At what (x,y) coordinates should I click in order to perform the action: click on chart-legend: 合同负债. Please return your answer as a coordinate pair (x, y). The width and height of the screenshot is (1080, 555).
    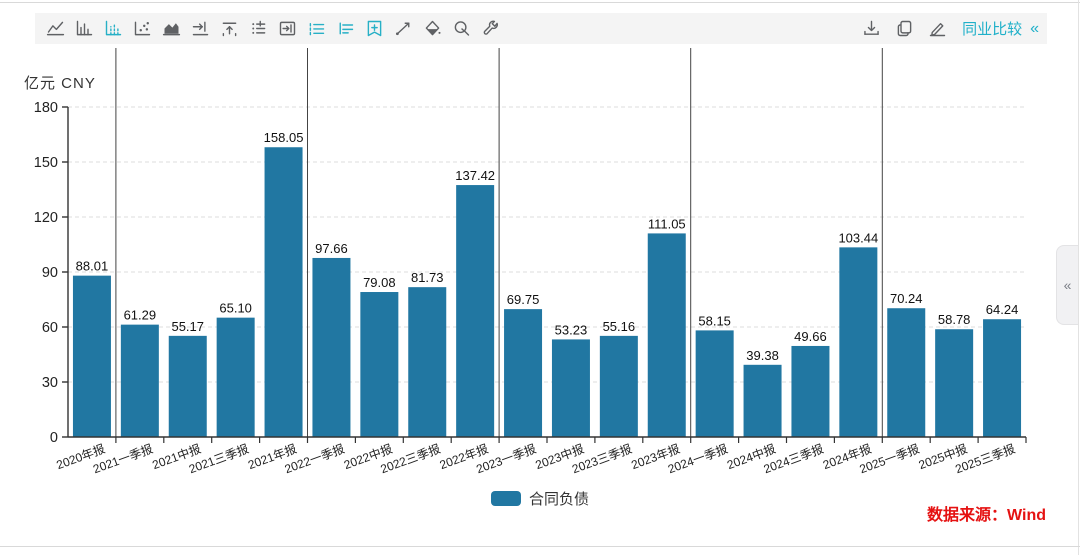
    Looking at the image, I should click on (540, 498).